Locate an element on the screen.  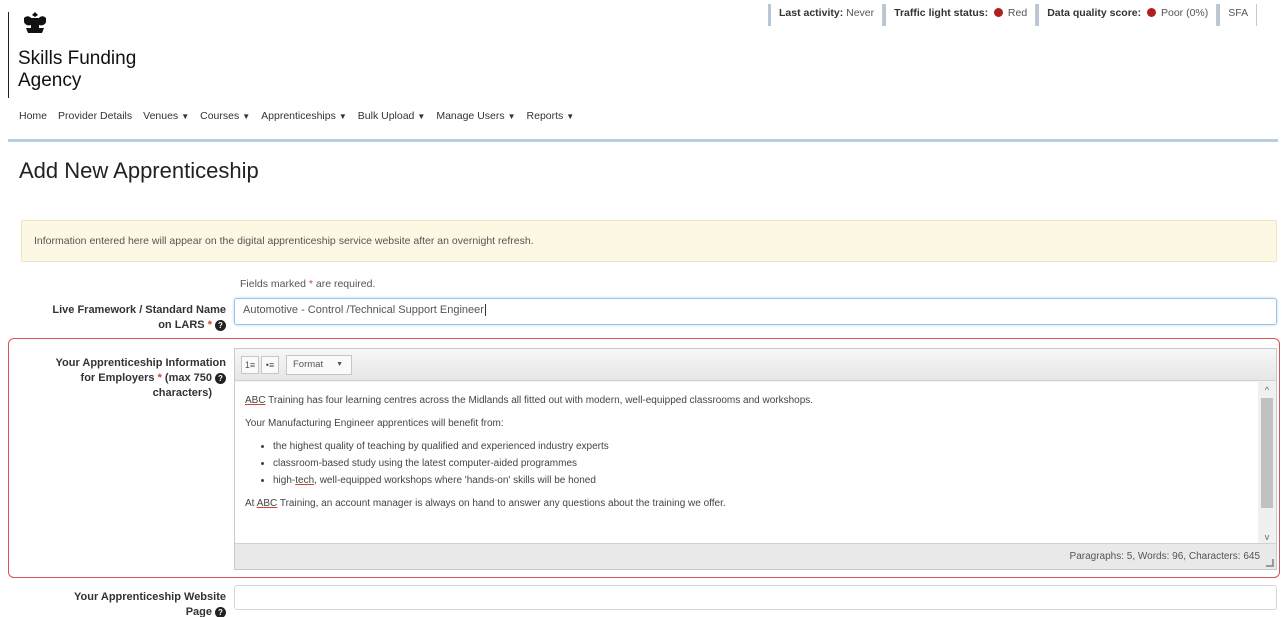
scrollbar-thumb is located at coordinates (1267, 453).